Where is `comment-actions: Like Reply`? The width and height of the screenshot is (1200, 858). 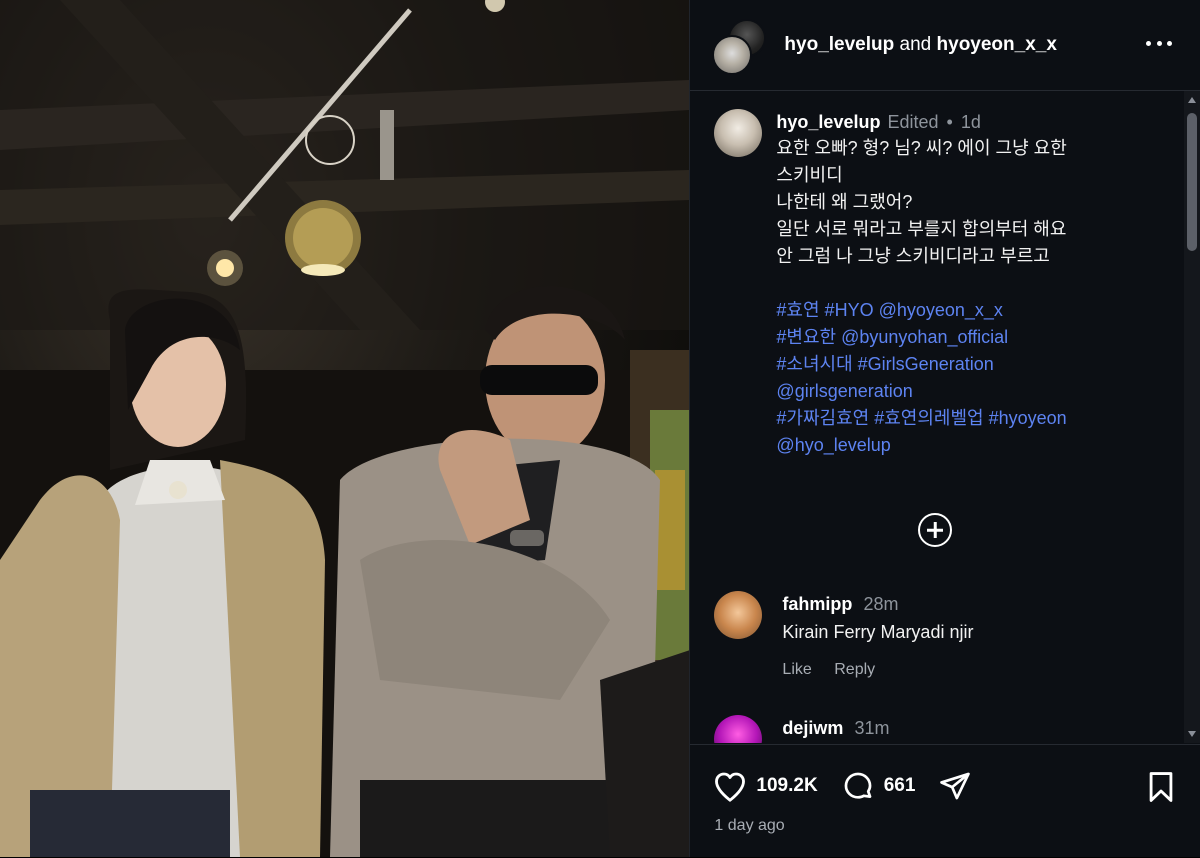
comment-actions: Like Reply is located at coordinates (877, 670).